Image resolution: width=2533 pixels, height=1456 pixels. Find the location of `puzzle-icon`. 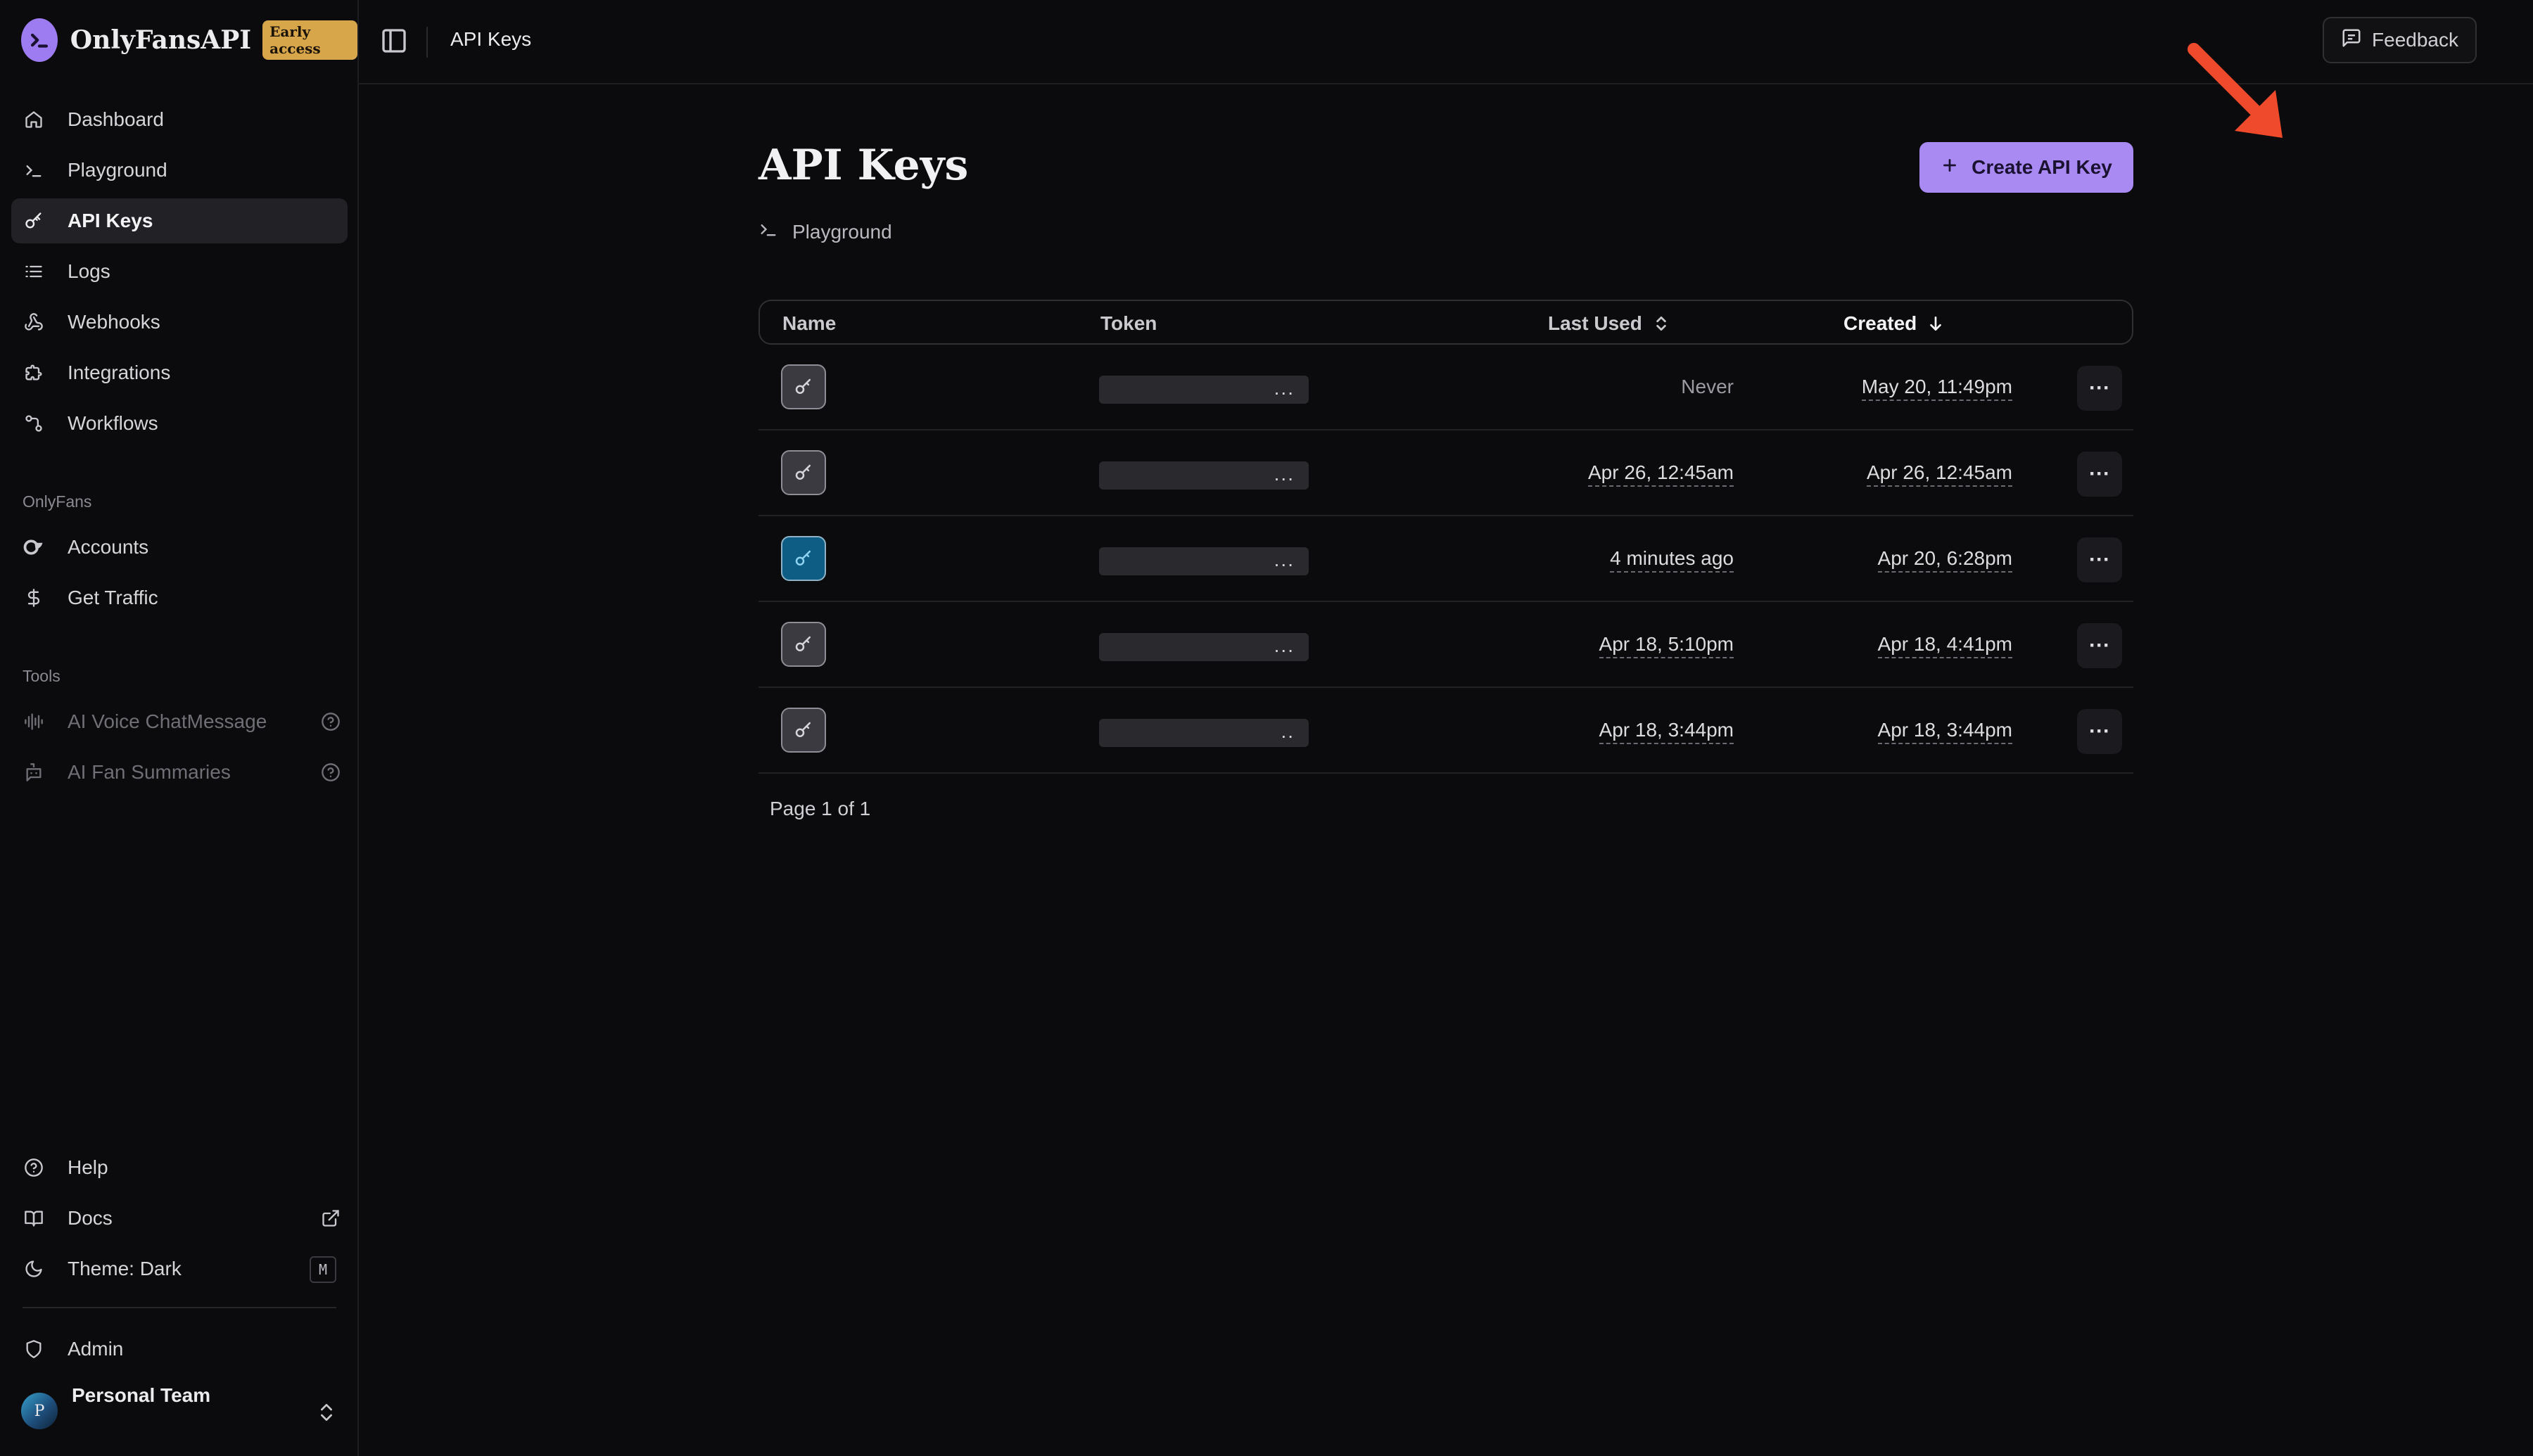

puzzle-icon is located at coordinates (34, 373).